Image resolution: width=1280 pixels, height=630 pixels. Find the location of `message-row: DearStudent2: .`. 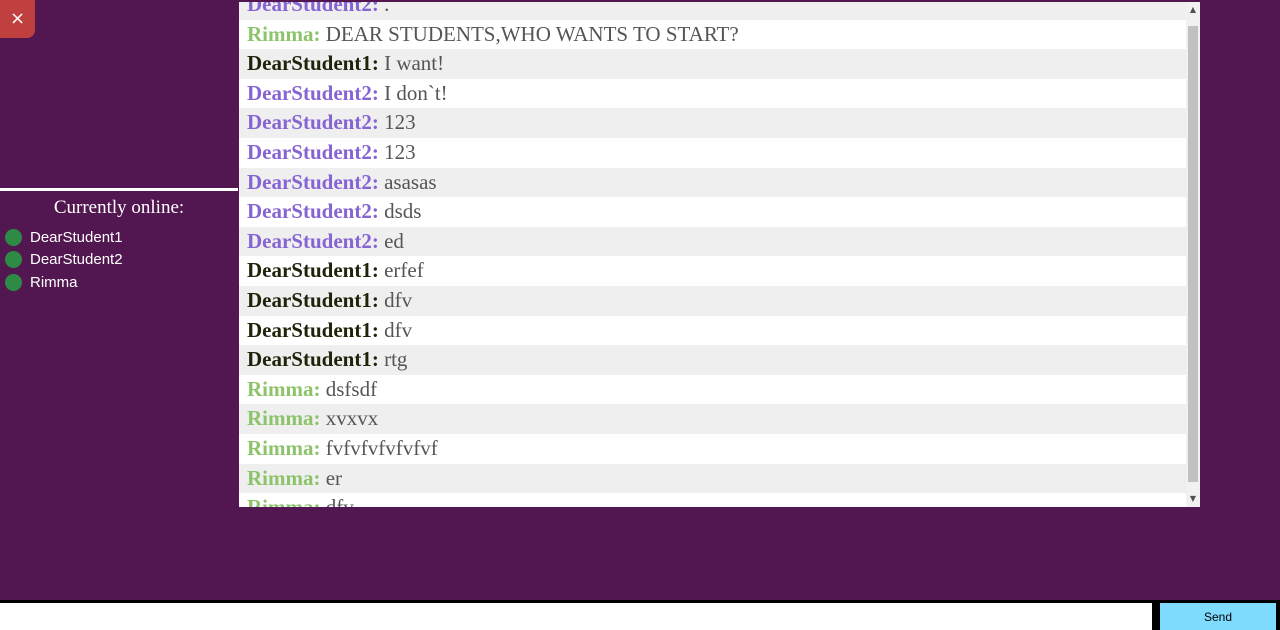

message-row: DearStudent2: . is located at coordinates (712, 11).